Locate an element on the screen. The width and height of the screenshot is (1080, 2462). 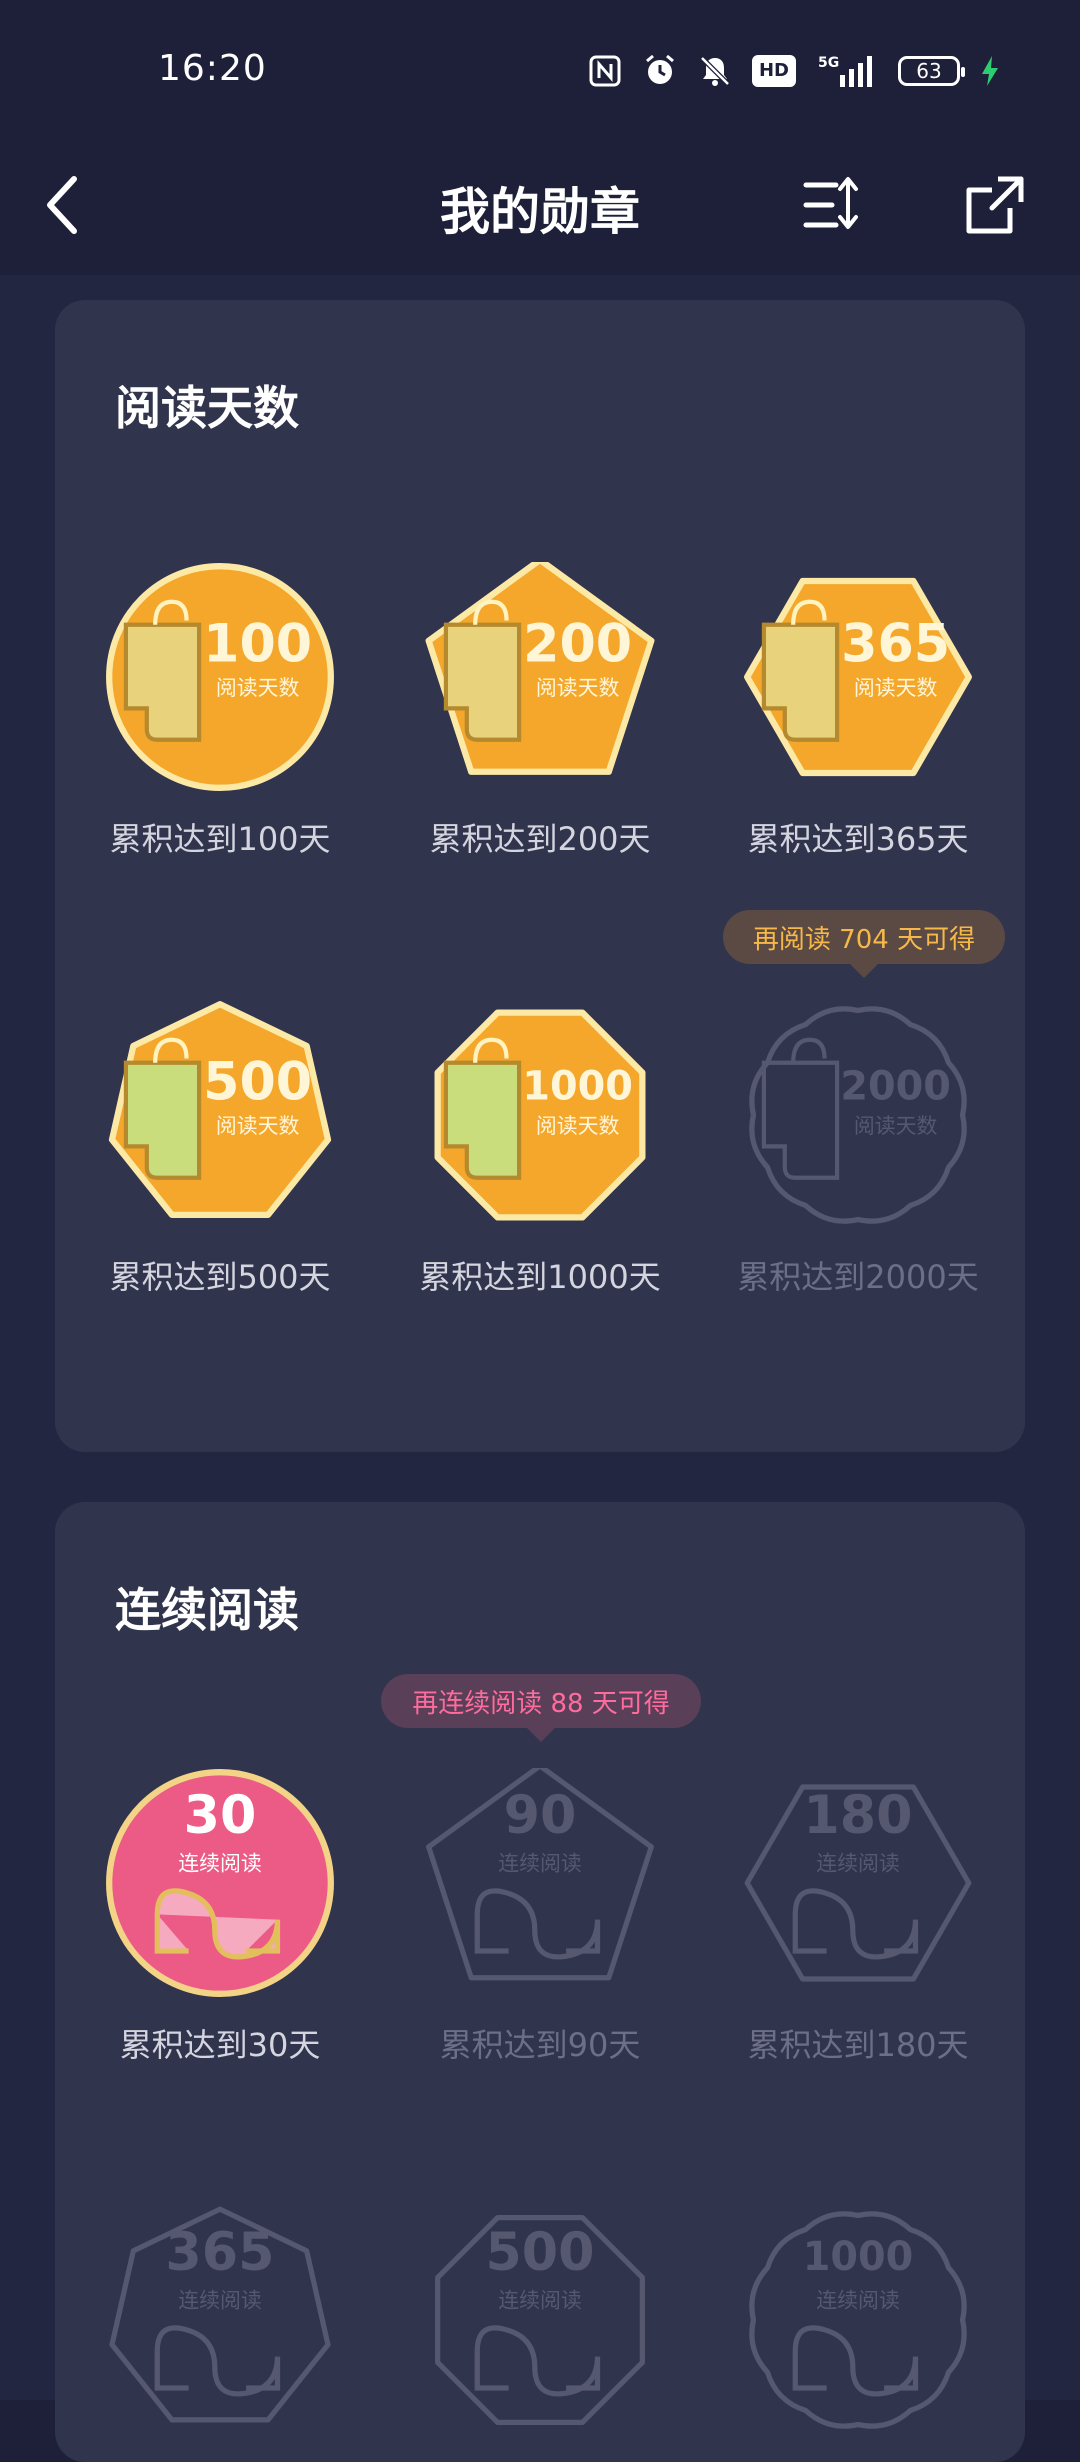
medal-icon: 30 连续阅读 is located at coordinates (220, 1883).